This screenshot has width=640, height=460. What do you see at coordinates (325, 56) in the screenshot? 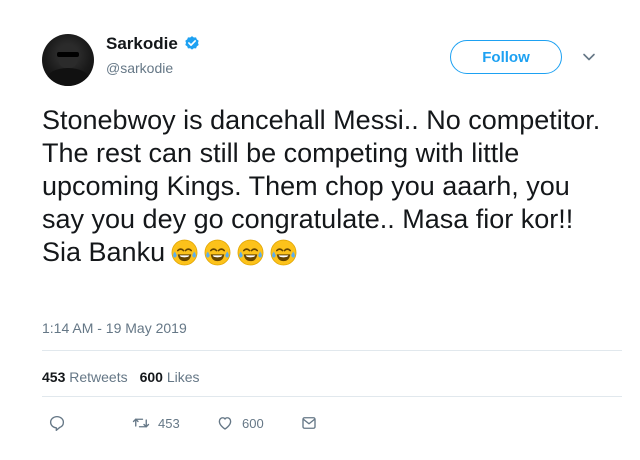
I see `tweet-header: Sarkodie @sarkodie Follow` at bounding box center [325, 56].